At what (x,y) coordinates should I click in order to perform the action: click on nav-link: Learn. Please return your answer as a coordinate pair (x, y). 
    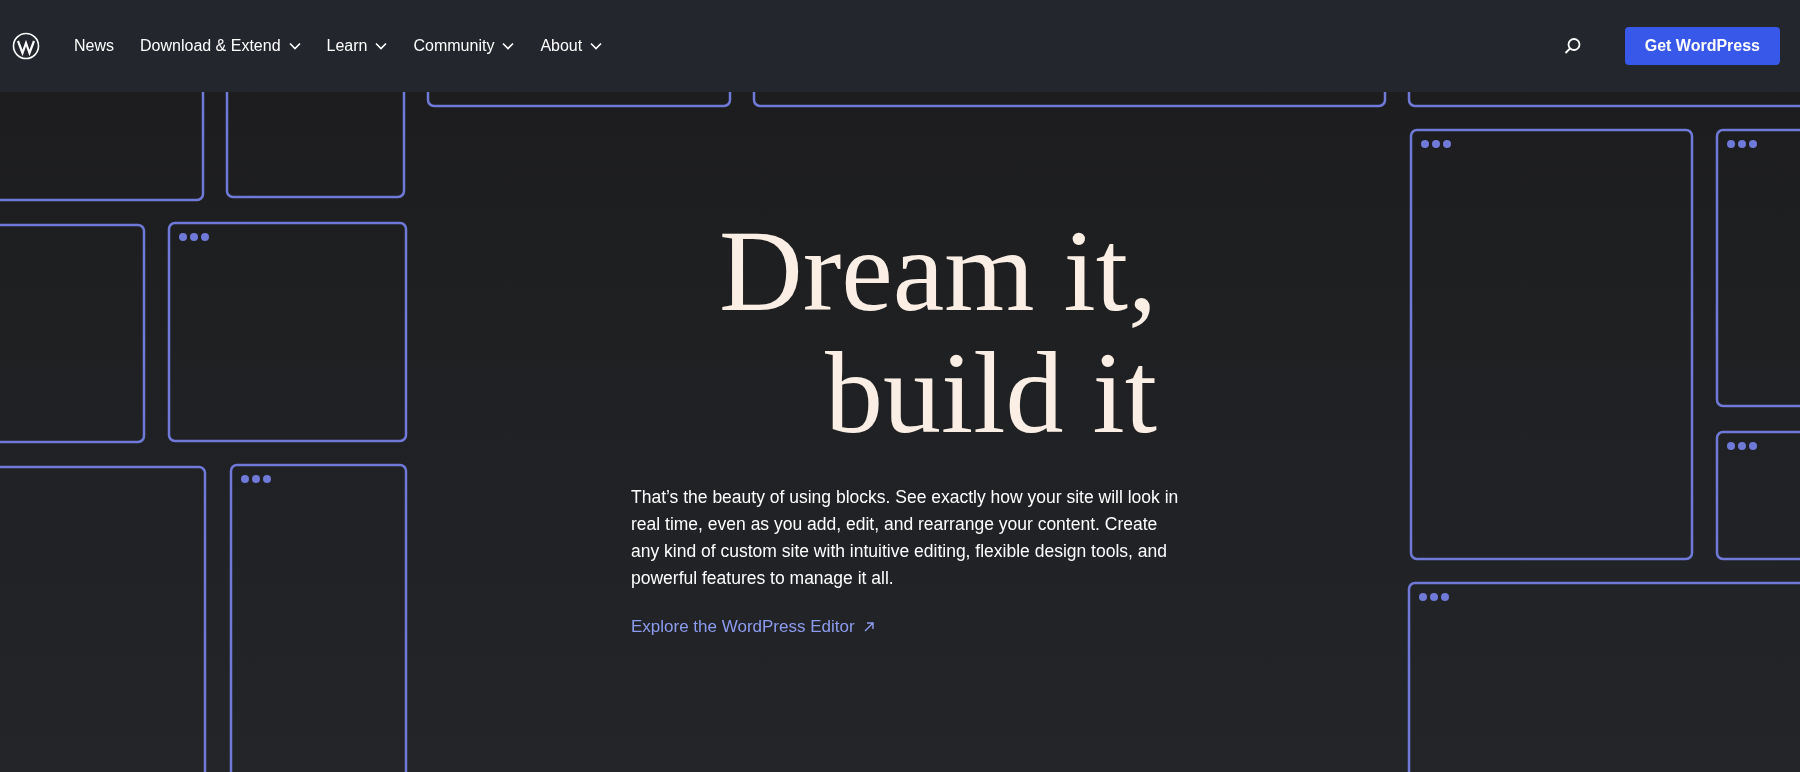
    Looking at the image, I should click on (357, 46).